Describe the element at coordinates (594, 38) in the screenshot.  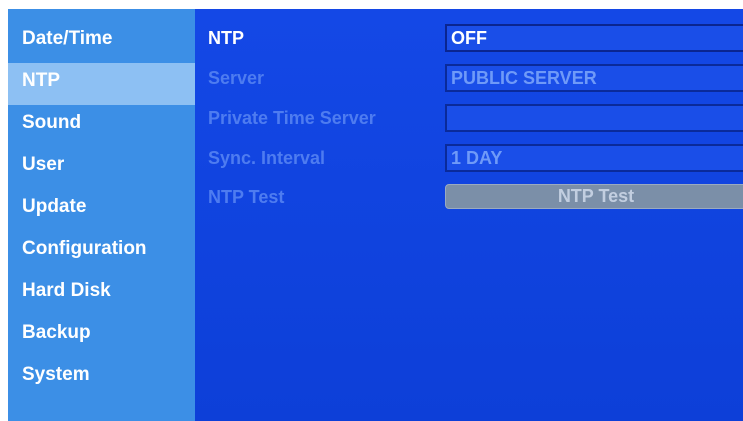
I see `ntp-select: OFF` at that location.